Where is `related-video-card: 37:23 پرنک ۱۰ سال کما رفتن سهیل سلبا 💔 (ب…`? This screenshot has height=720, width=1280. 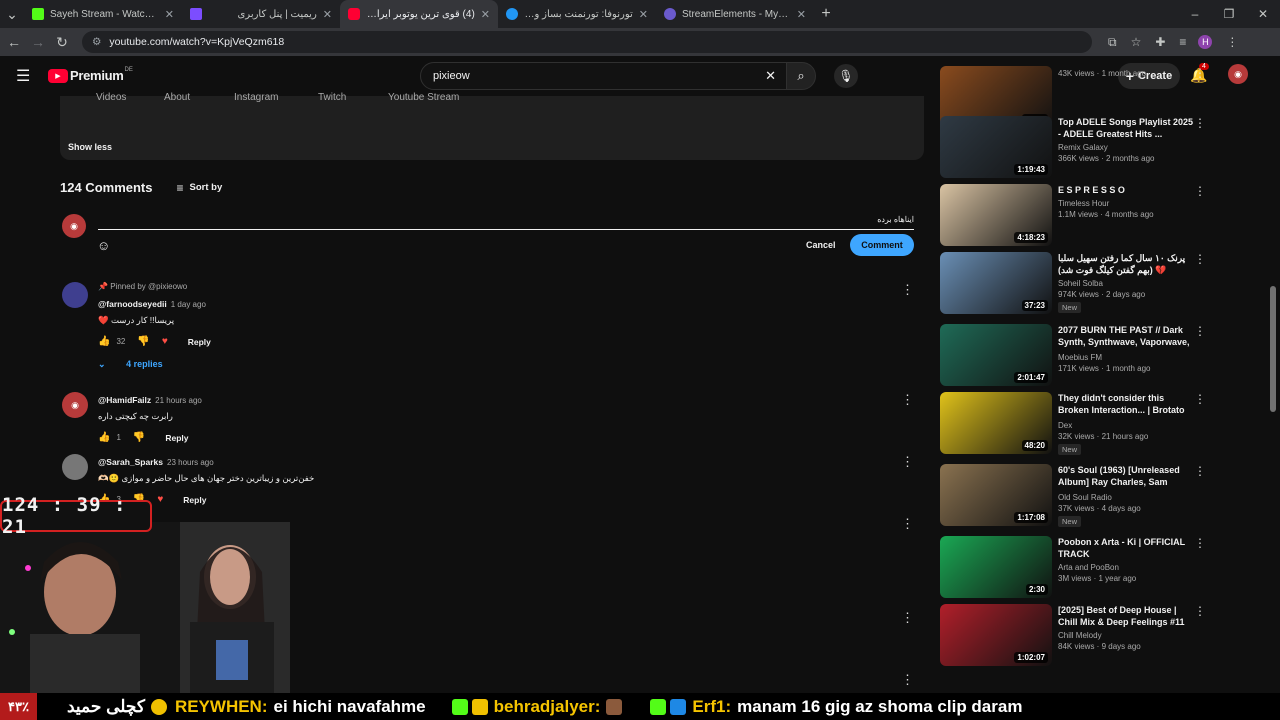
related-video-card: 37:23 پرنک ۱۰ سال کما رفتن سهیل سلبا 💔 (ب… is located at coordinates (1080, 283).